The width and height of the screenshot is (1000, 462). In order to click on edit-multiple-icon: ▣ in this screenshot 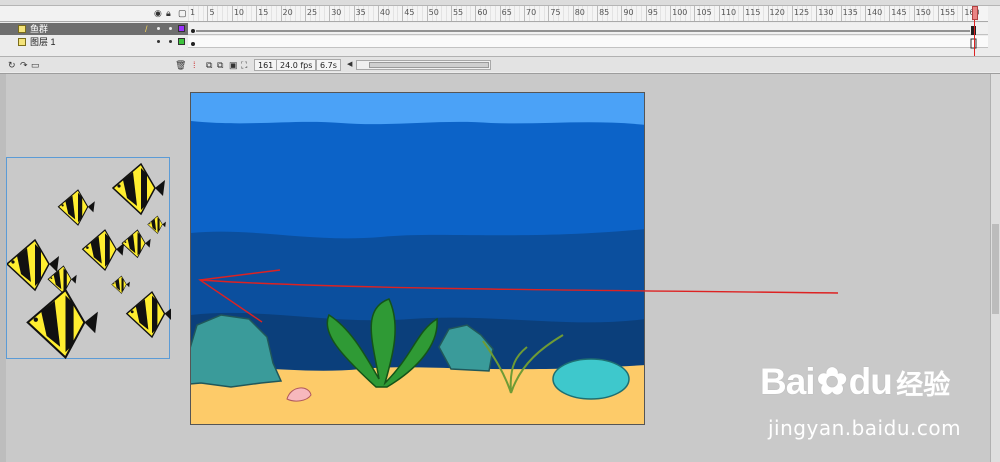, I will do `click(233, 65)`.